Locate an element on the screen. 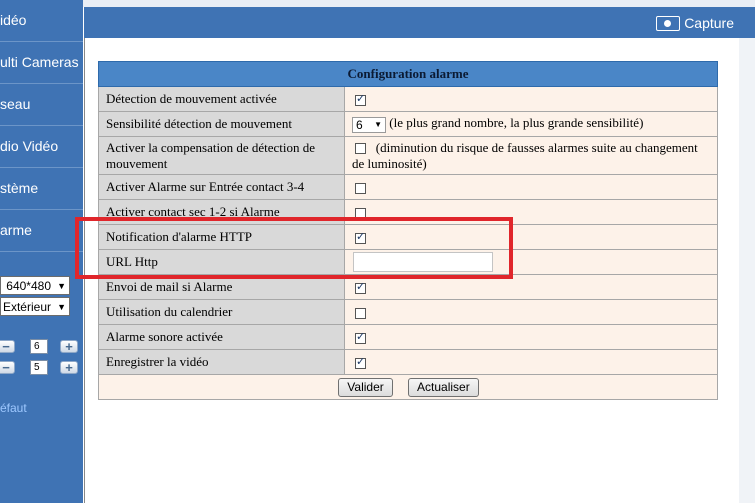  header-bar: Capture is located at coordinates (419, 22).